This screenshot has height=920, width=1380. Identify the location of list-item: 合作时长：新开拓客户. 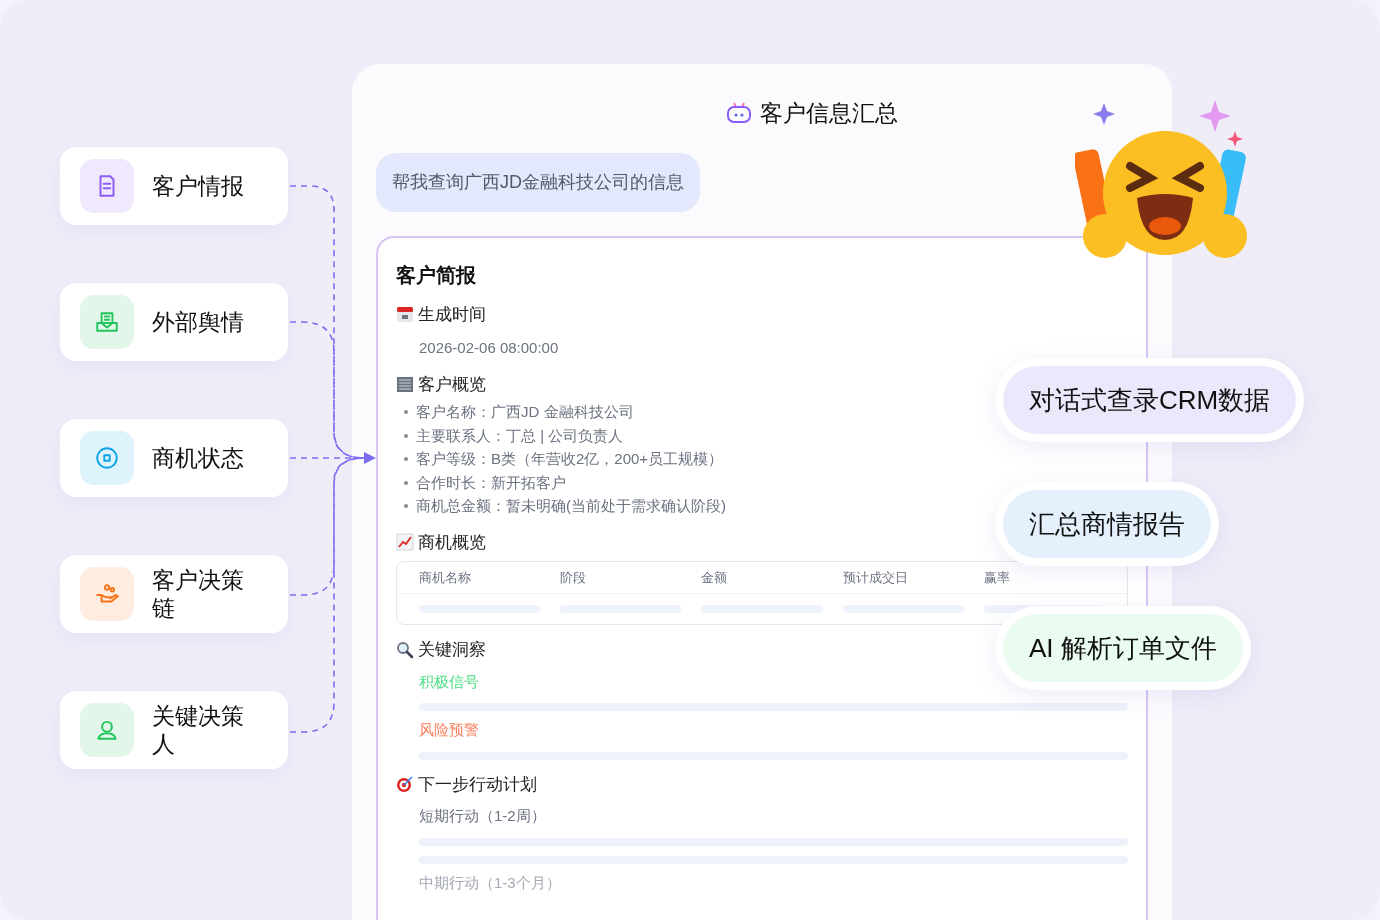
(491, 482).